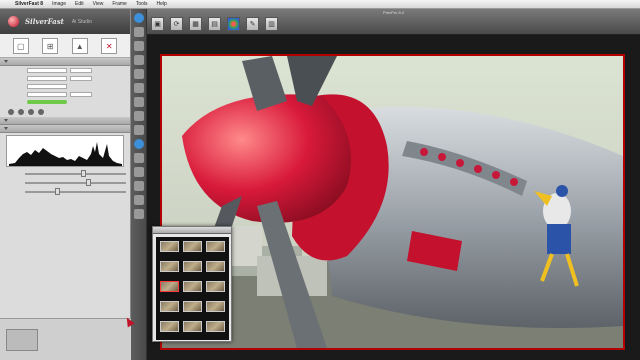 The image size is (640, 360). I want to click on brand-header: SilverFast Ai Studio, so click(65, 21).